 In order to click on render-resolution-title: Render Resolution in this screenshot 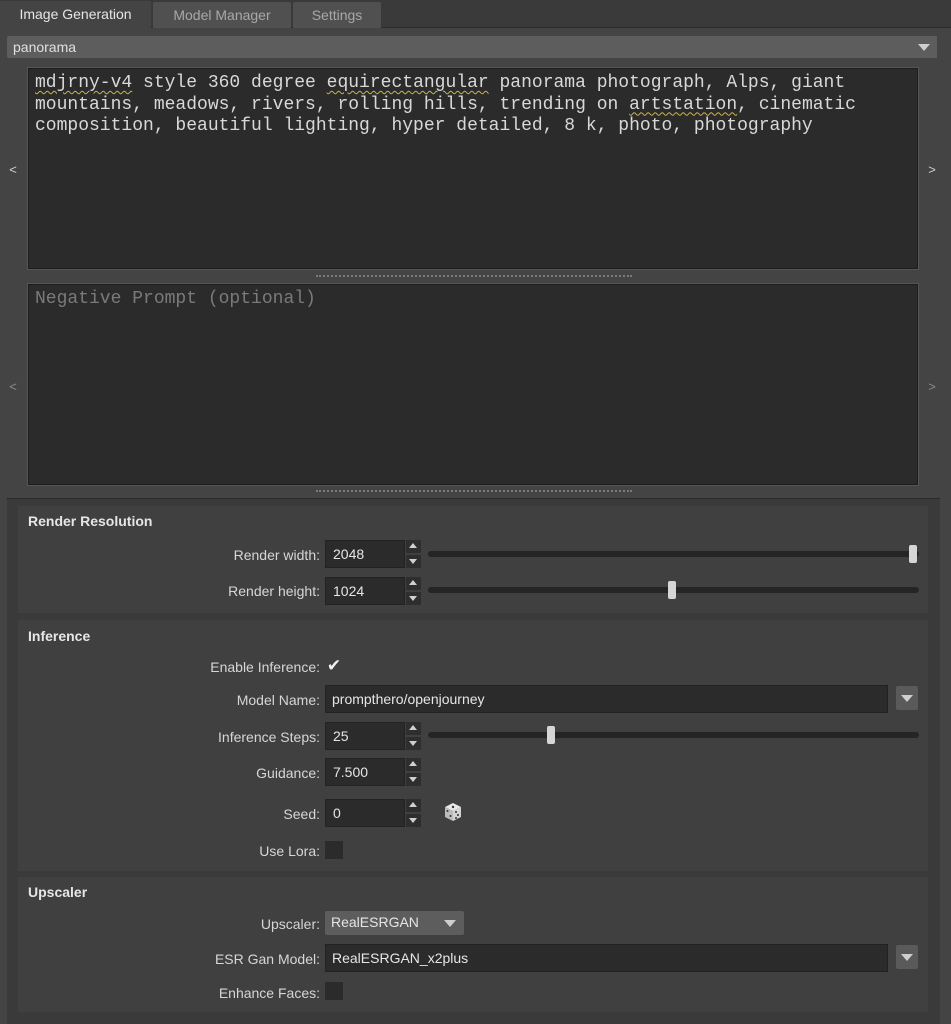, I will do `click(90, 521)`.